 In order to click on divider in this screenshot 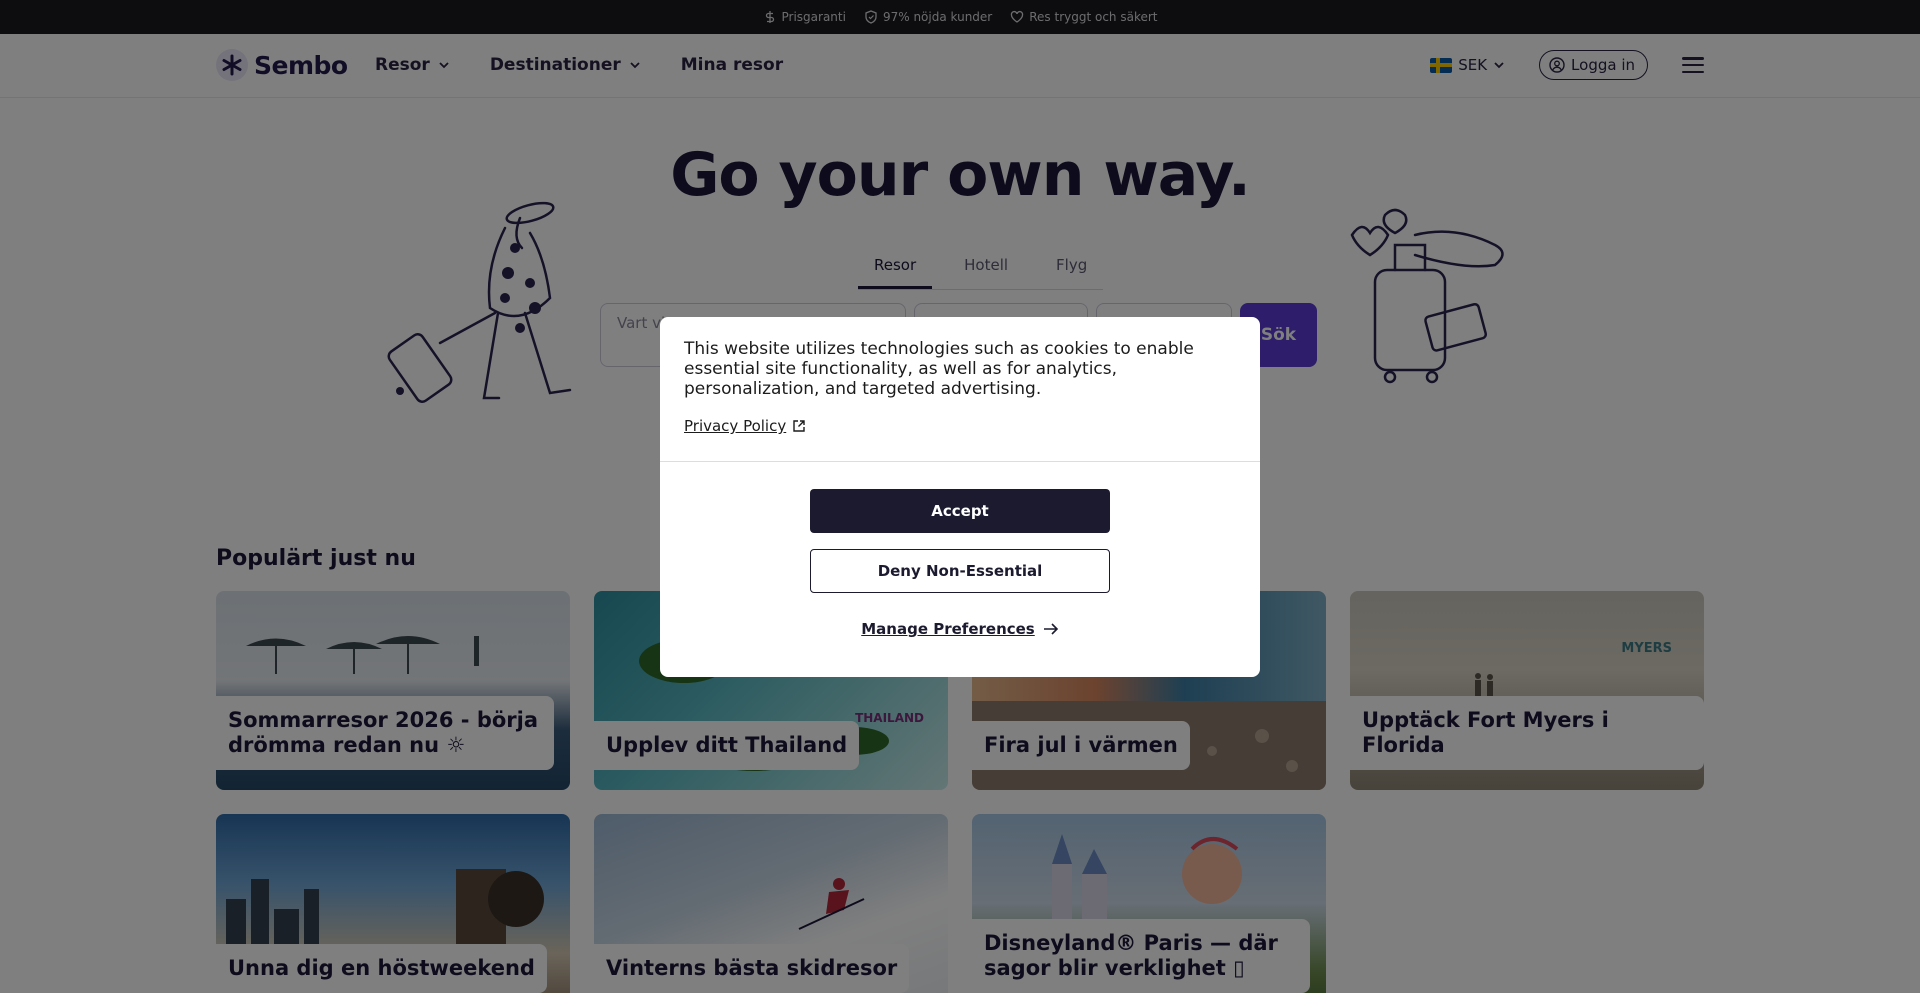, I will do `click(960, 461)`.